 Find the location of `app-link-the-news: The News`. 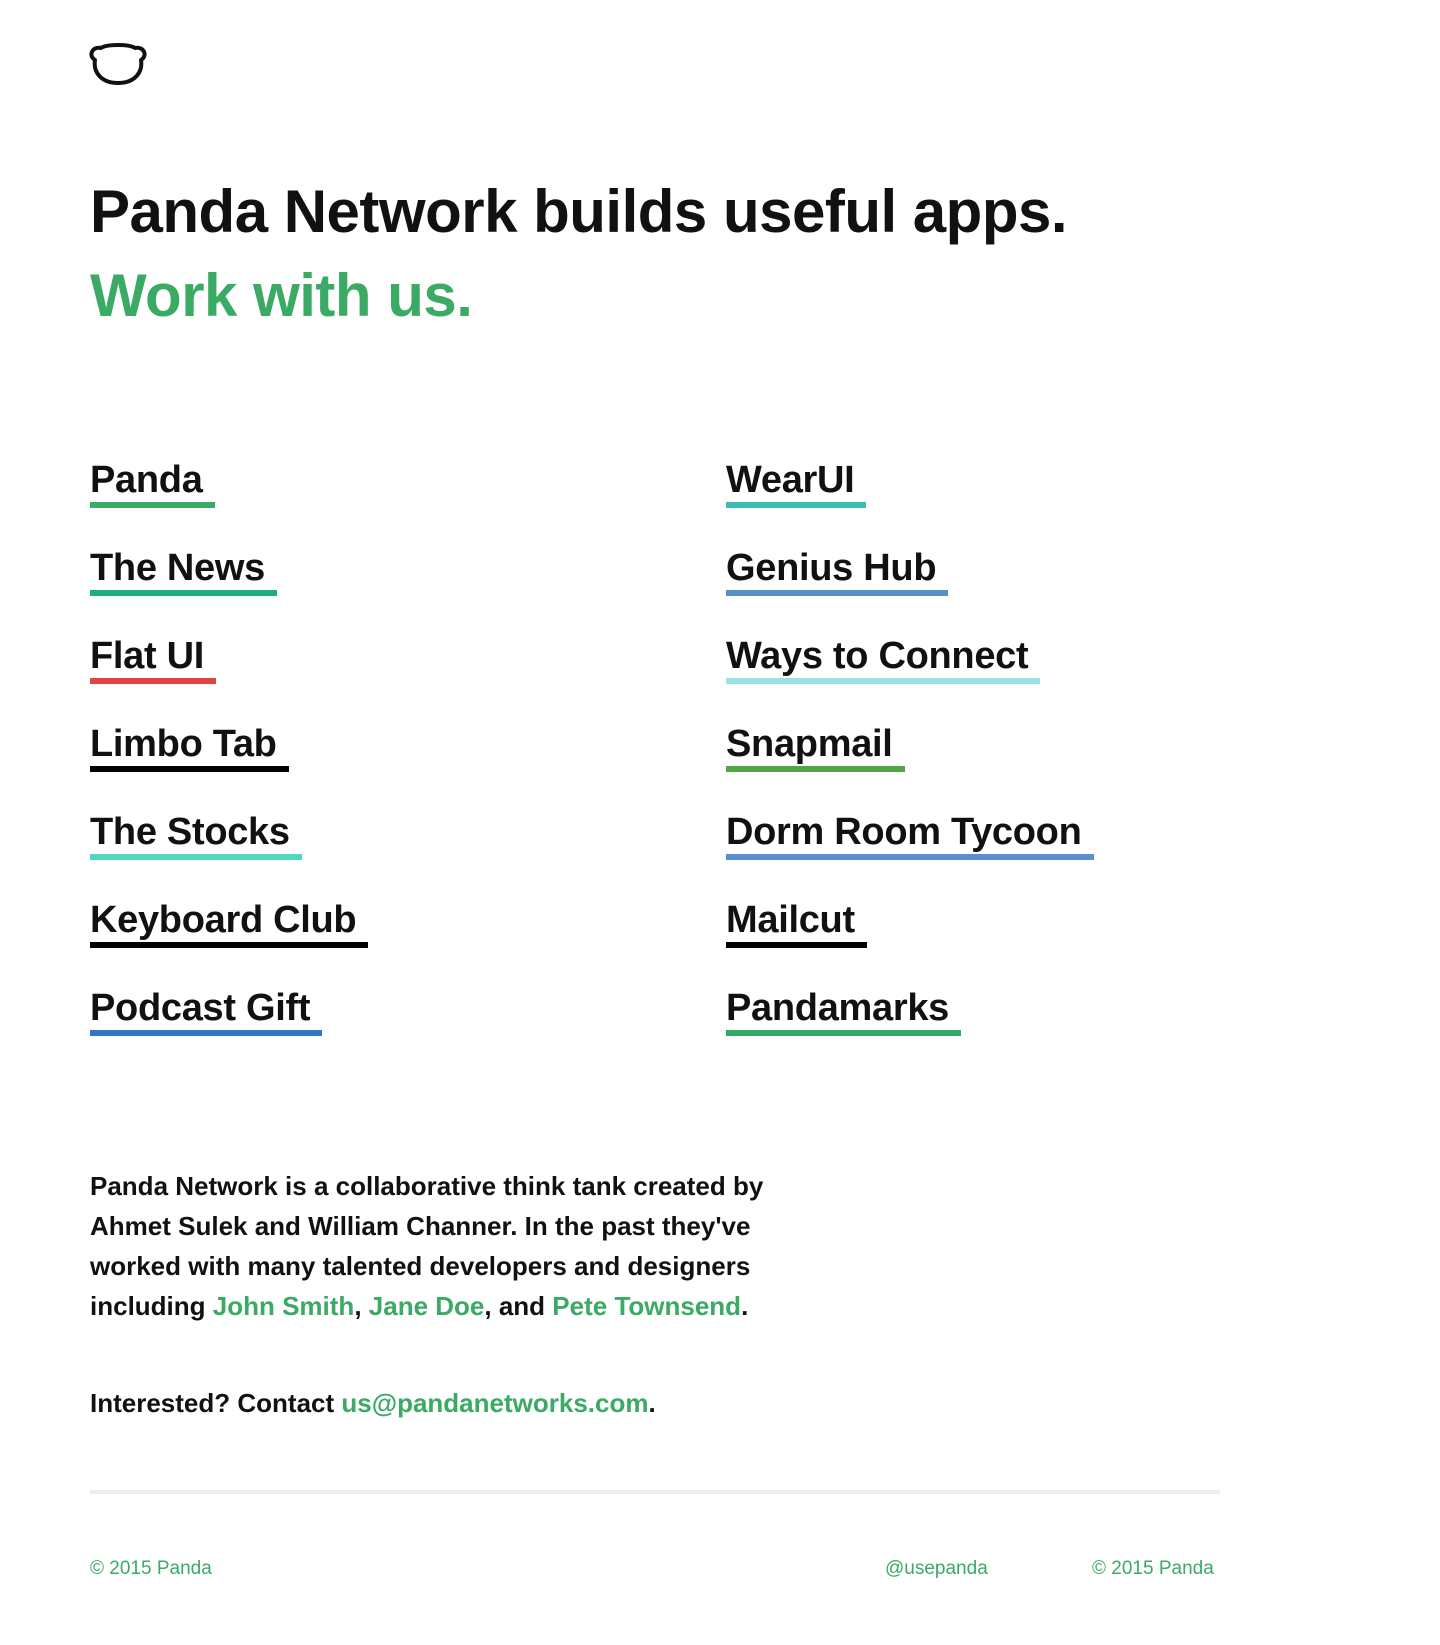

app-link-the-news: The News is located at coordinates (229, 590).